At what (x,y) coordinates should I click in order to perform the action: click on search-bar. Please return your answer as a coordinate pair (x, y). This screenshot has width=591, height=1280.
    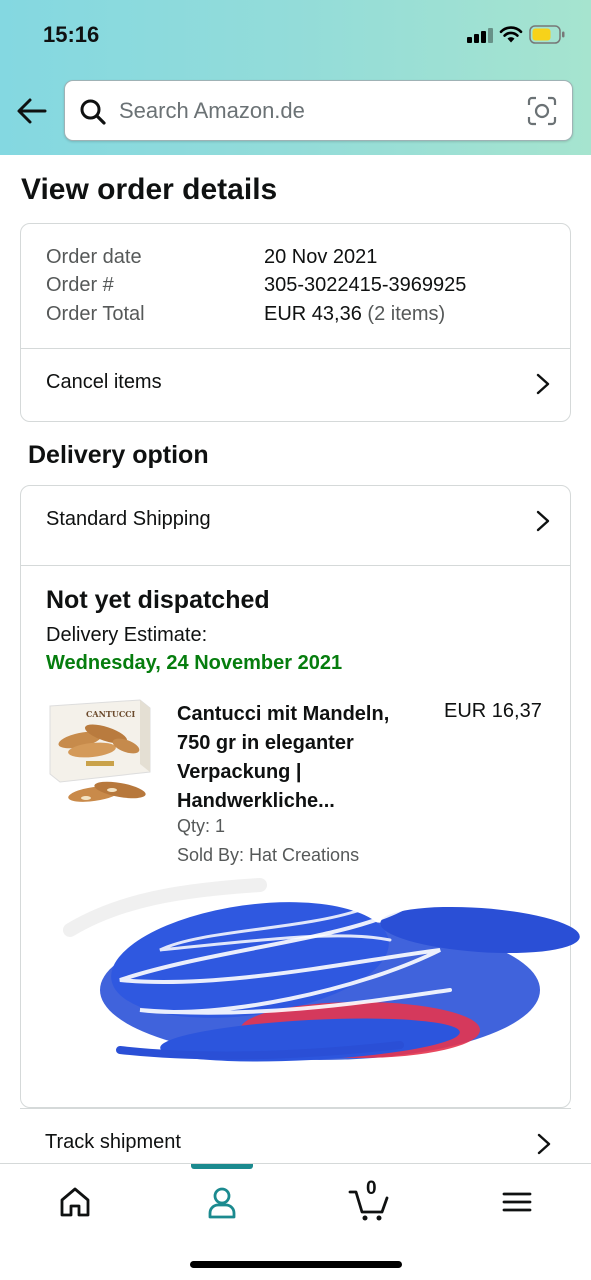
    Looking at the image, I should click on (318, 110).